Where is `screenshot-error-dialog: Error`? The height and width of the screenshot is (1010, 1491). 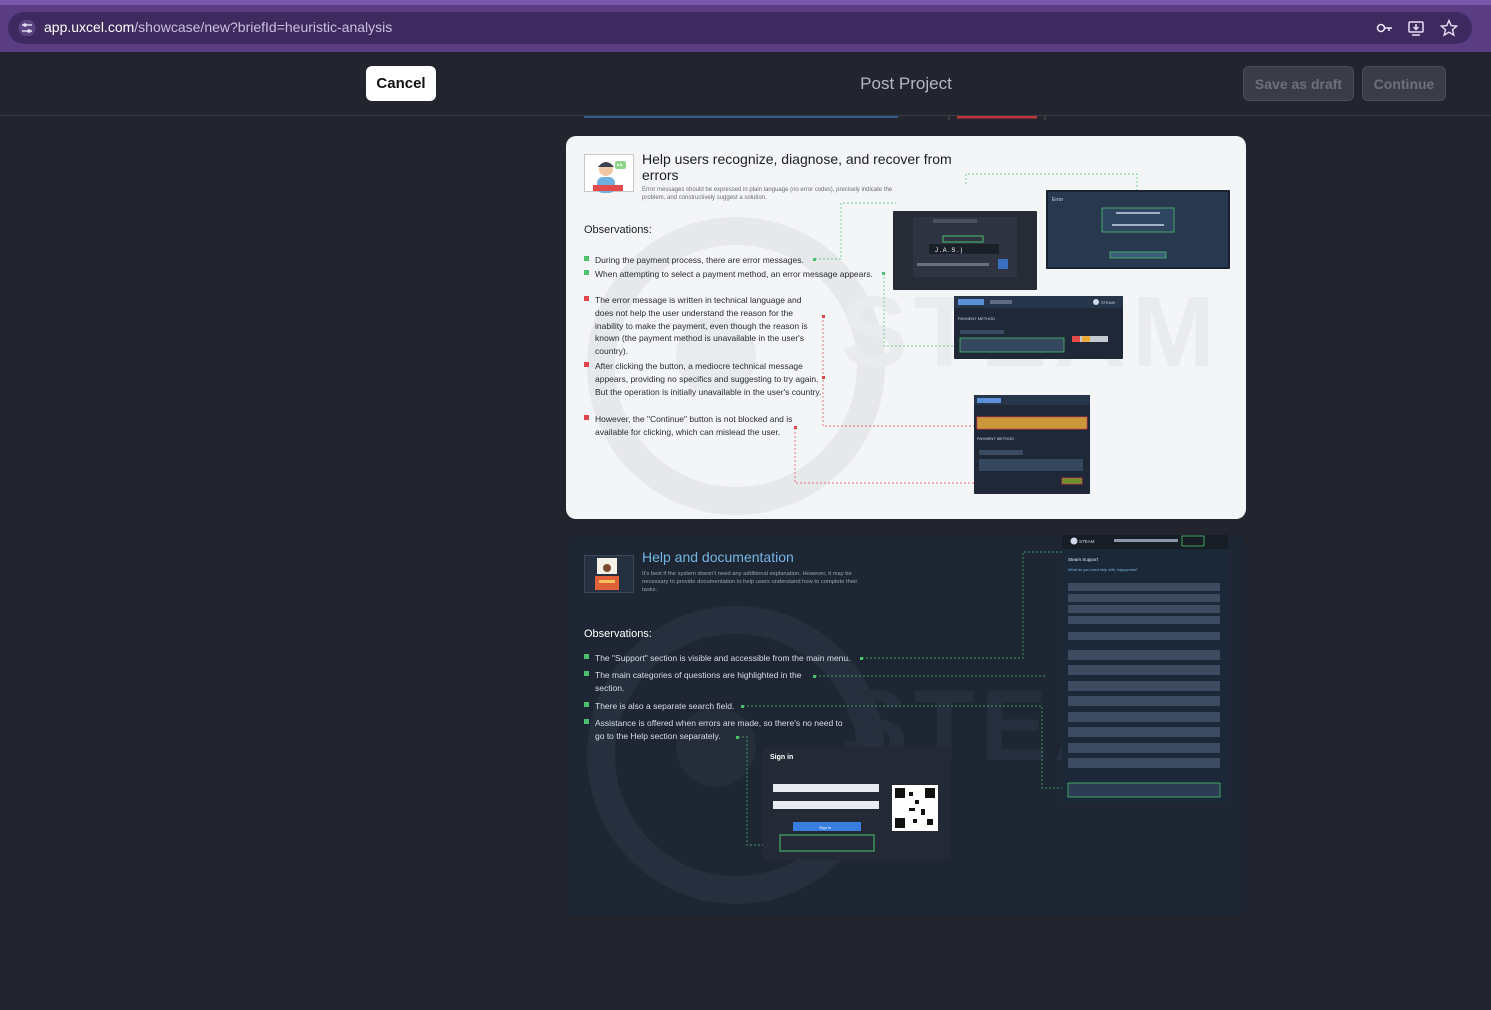
screenshot-error-dialog: Error is located at coordinates (1138, 229).